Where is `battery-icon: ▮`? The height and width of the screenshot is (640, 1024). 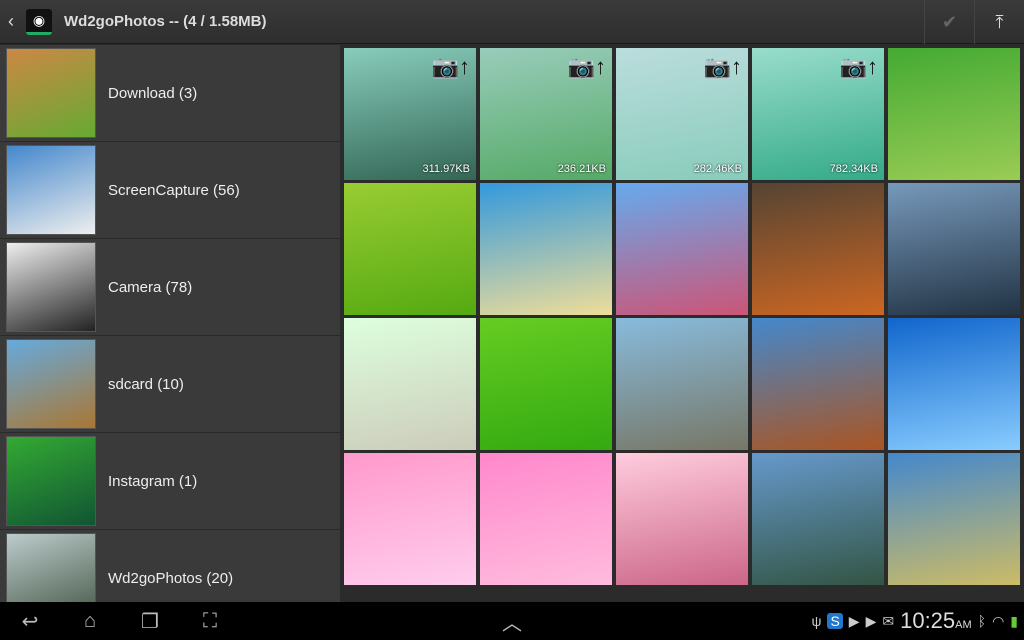
battery-icon: ▮ is located at coordinates (1014, 620).